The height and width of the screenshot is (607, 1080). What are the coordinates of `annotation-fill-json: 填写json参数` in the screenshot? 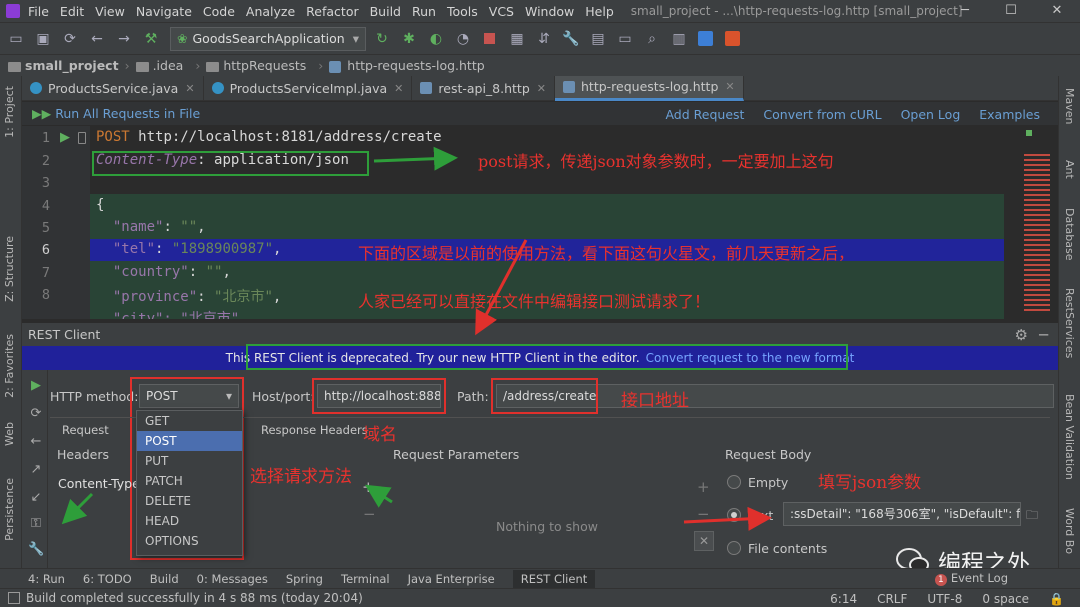 It's located at (870, 483).